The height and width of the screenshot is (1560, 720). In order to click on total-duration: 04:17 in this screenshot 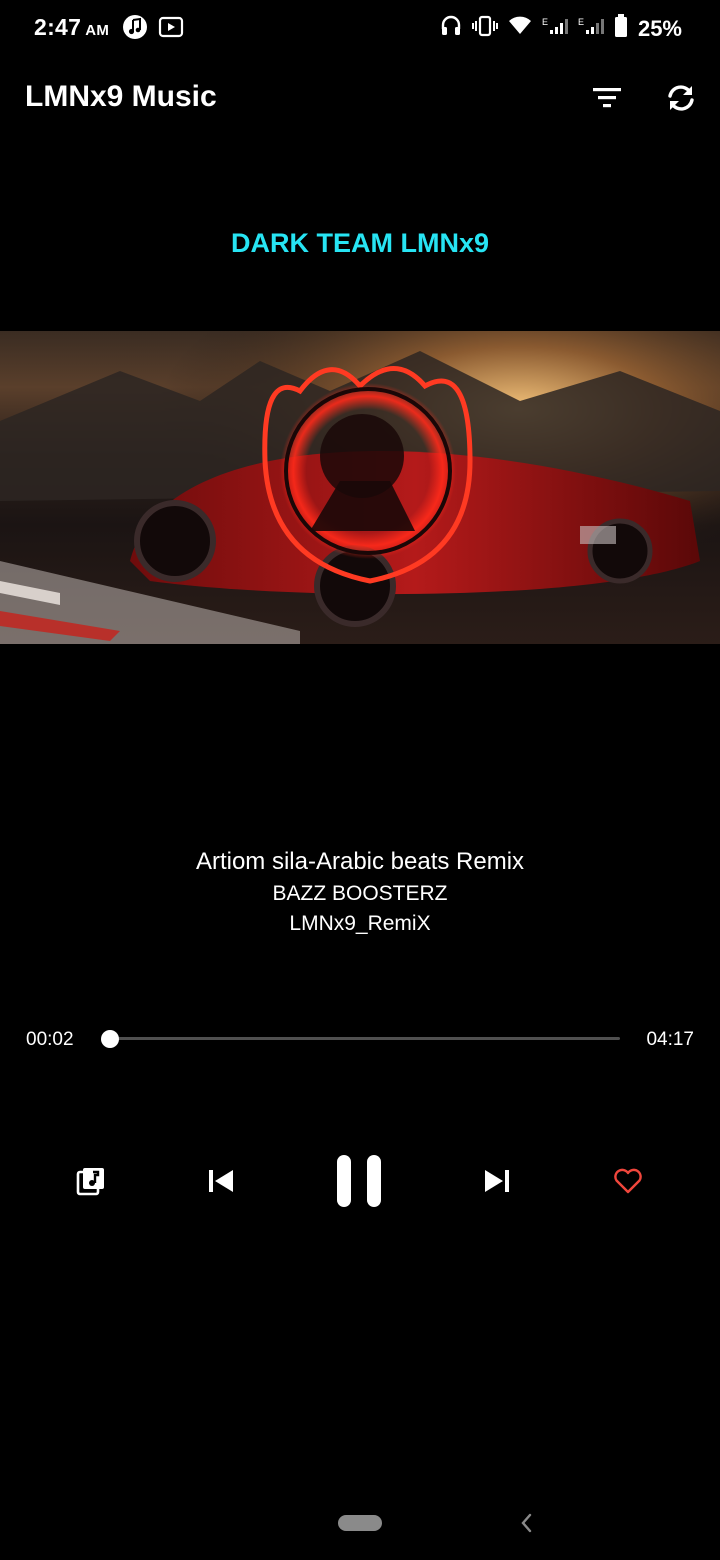, I will do `click(670, 1039)`.